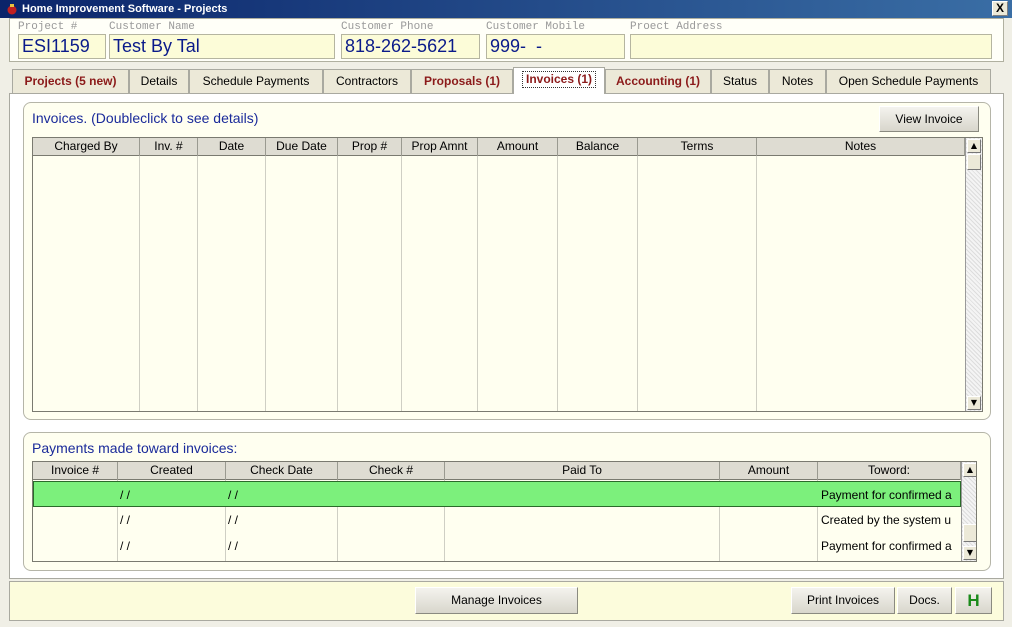 Image resolution: width=1012 pixels, height=627 pixels. What do you see at coordinates (740, 81) in the screenshot?
I see `tab-status: Status` at bounding box center [740, 81].